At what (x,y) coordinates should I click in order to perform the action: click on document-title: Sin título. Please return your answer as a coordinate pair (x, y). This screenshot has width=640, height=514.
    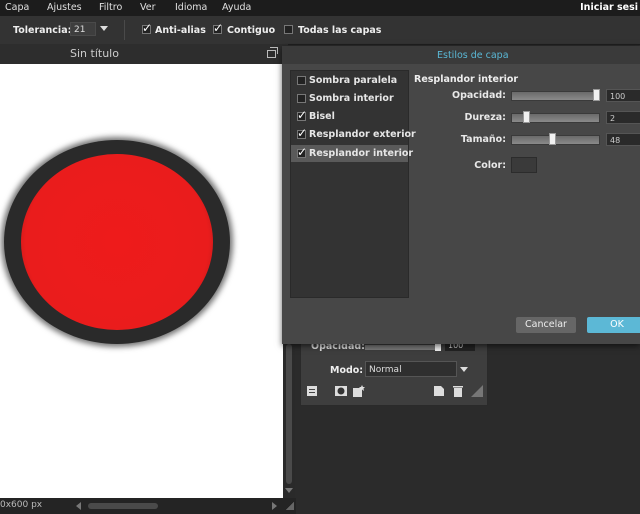
    Looking at the image, I should click on (94, 53).